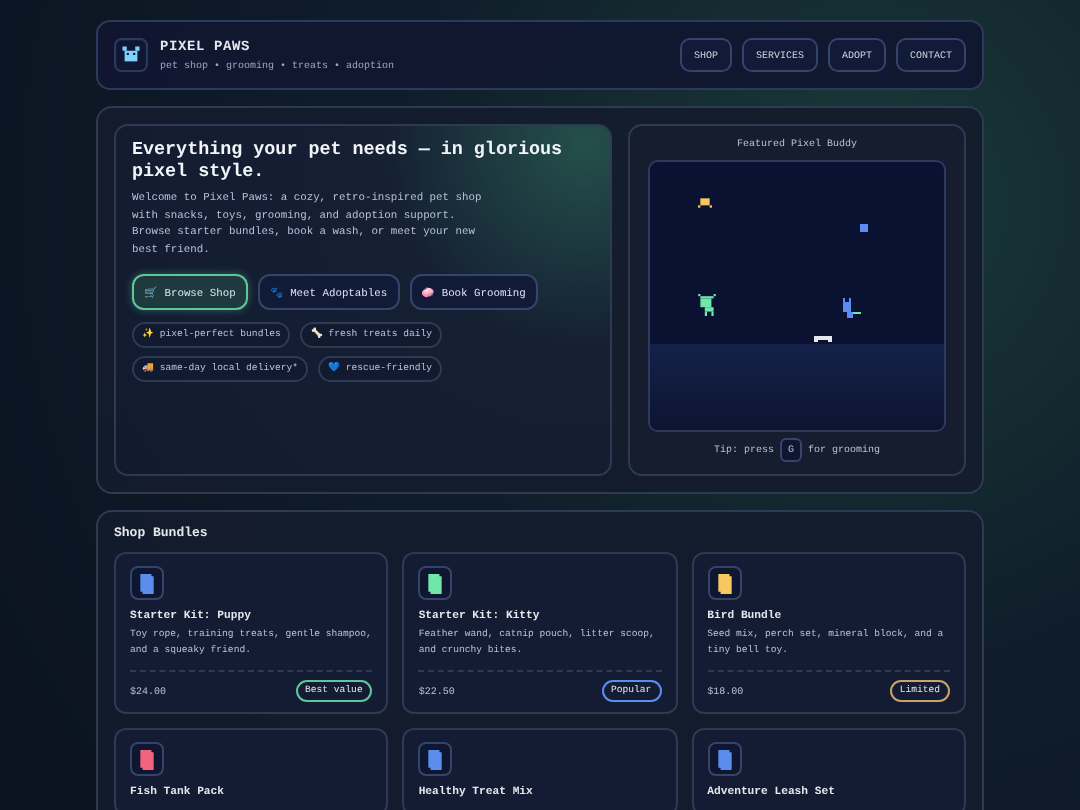 The width and height of the screenshot is (1080, 810). I want to click on pixel-block-icon, so click(864, 228).